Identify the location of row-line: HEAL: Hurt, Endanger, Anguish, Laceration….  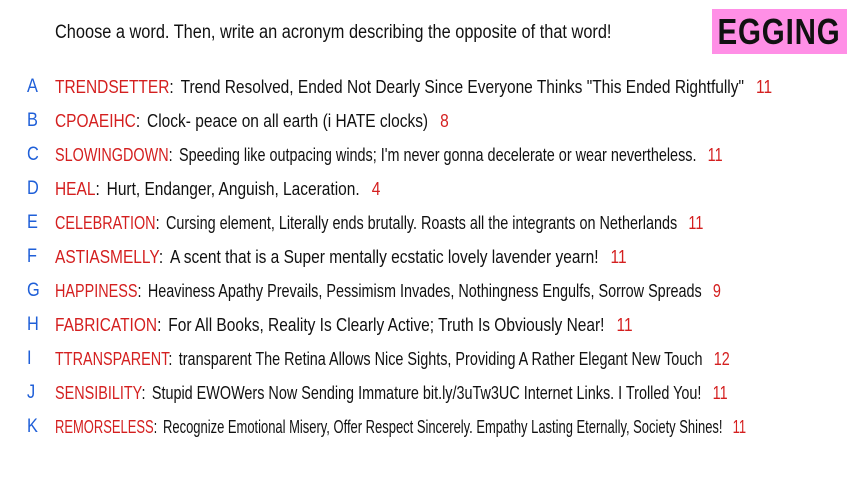
(218, 188).